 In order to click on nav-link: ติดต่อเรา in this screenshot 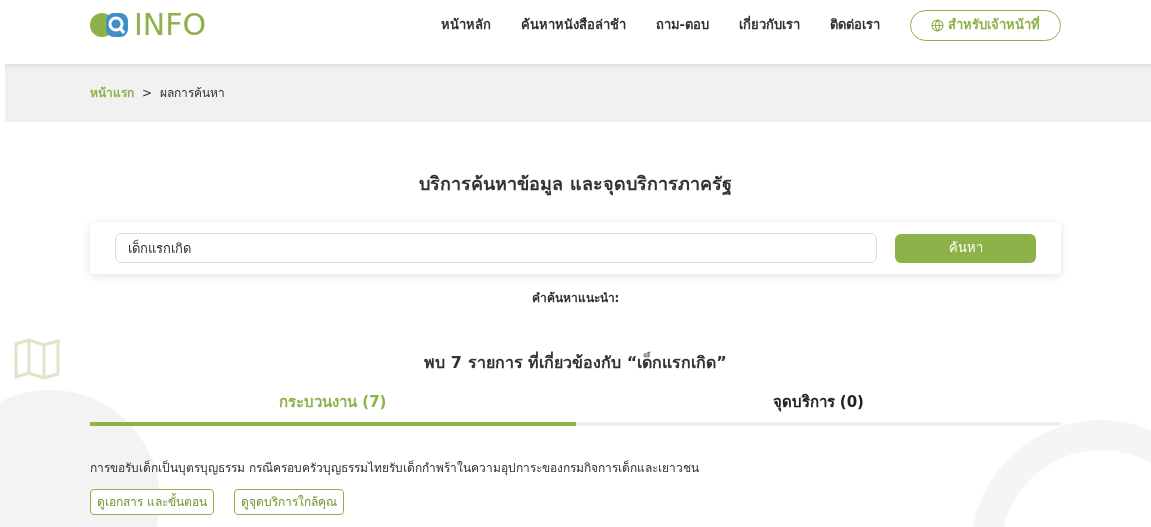, I will do `click(855, 25)`.